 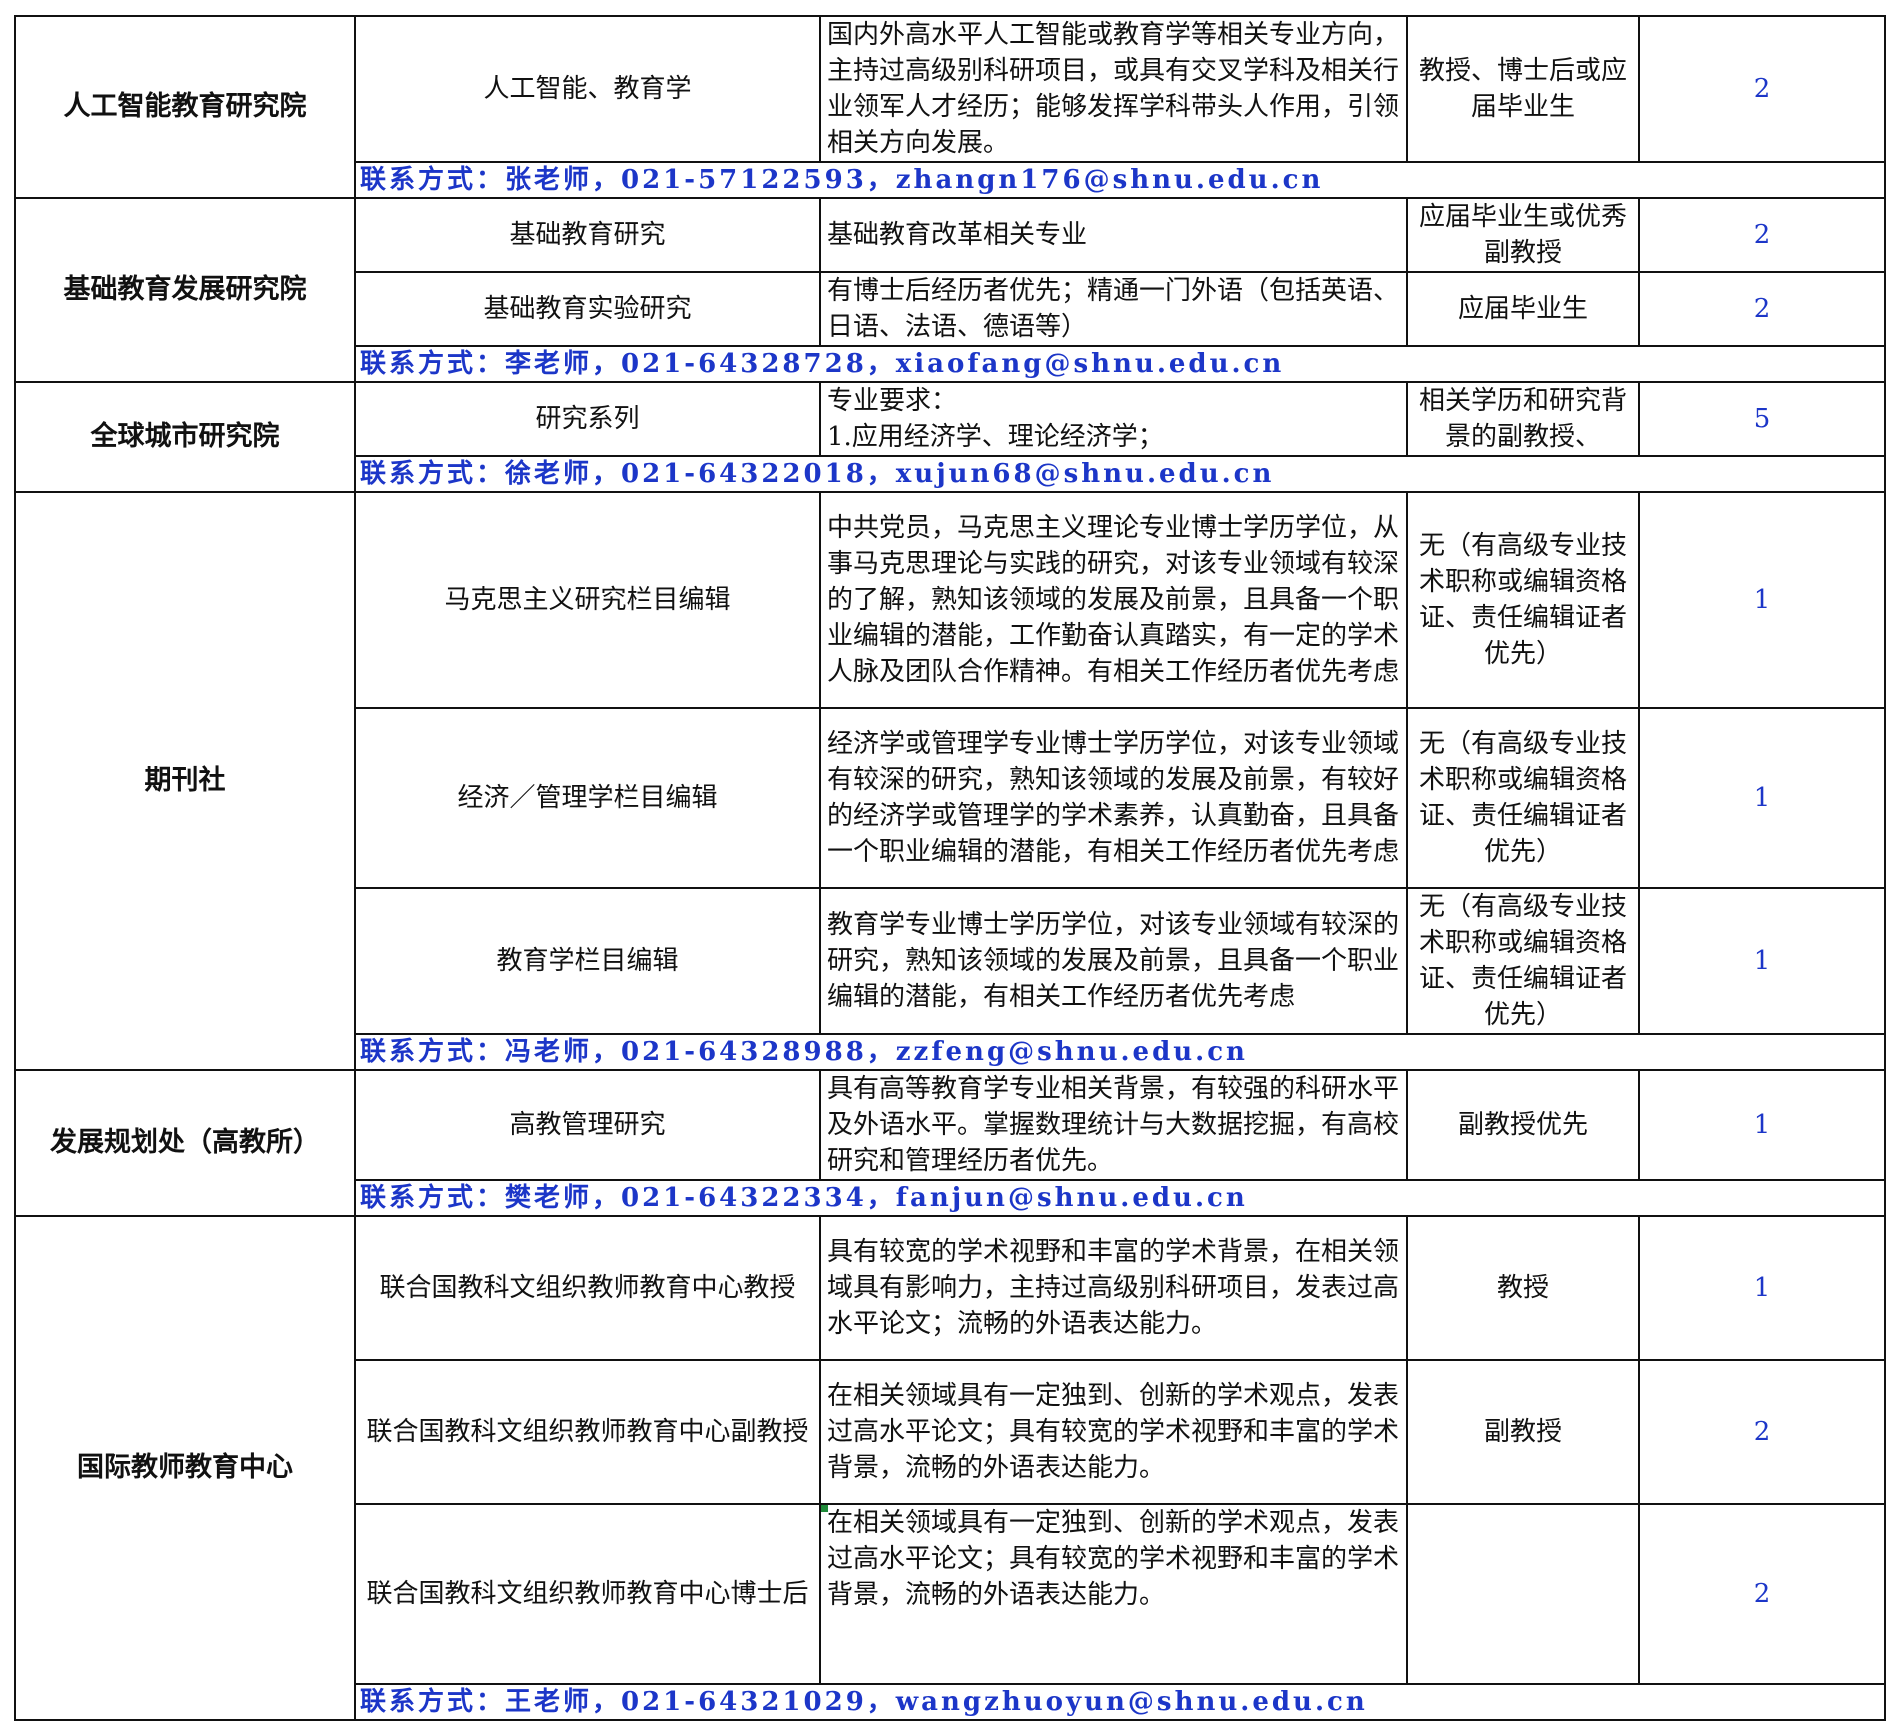 What do you see at coordinates (1113, 235) in the screenshot?
I see `requirement-cell: 基础教育改革相关专业` at bounding box center [1113, 235].